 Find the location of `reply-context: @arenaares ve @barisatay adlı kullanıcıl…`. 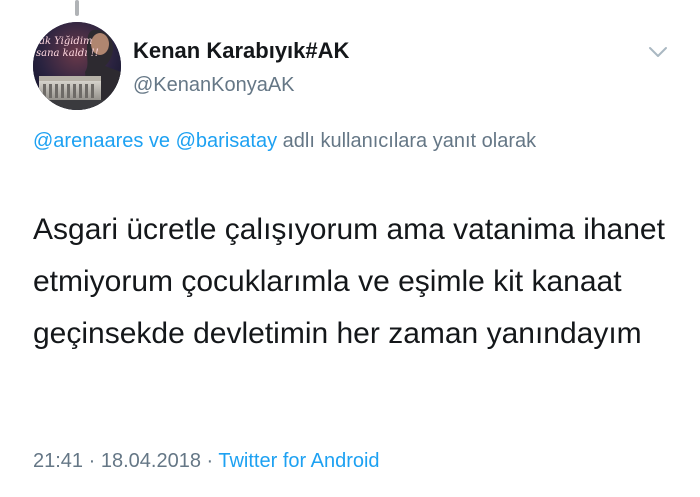

reply-context: @arenaares ve @barisatay adlı kullanıcıl… is located at coordinates (333, 141).